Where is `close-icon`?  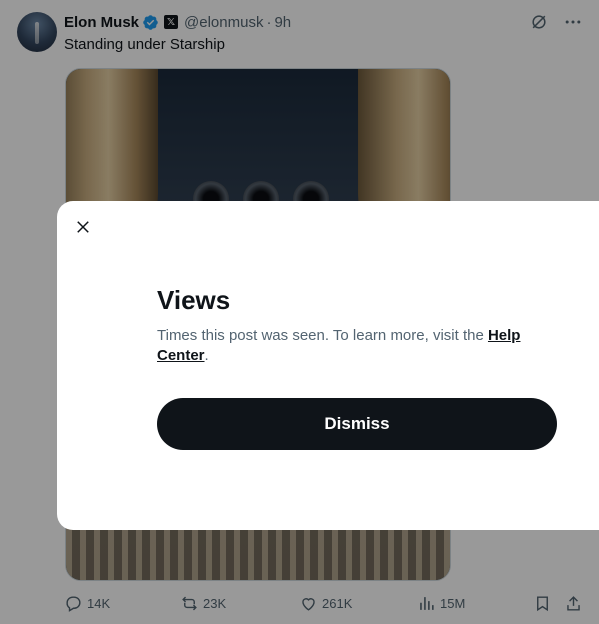
close-icon is located at coordinates (83, 227).